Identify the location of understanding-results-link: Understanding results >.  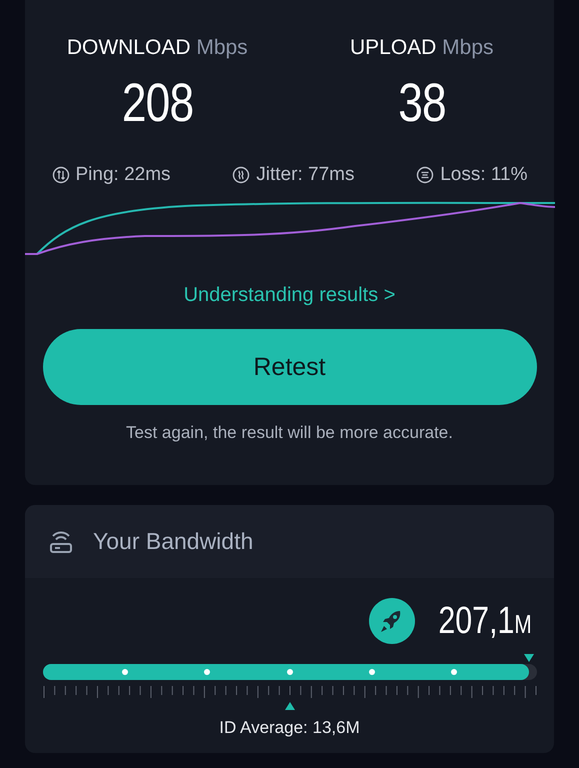
(290, 295).